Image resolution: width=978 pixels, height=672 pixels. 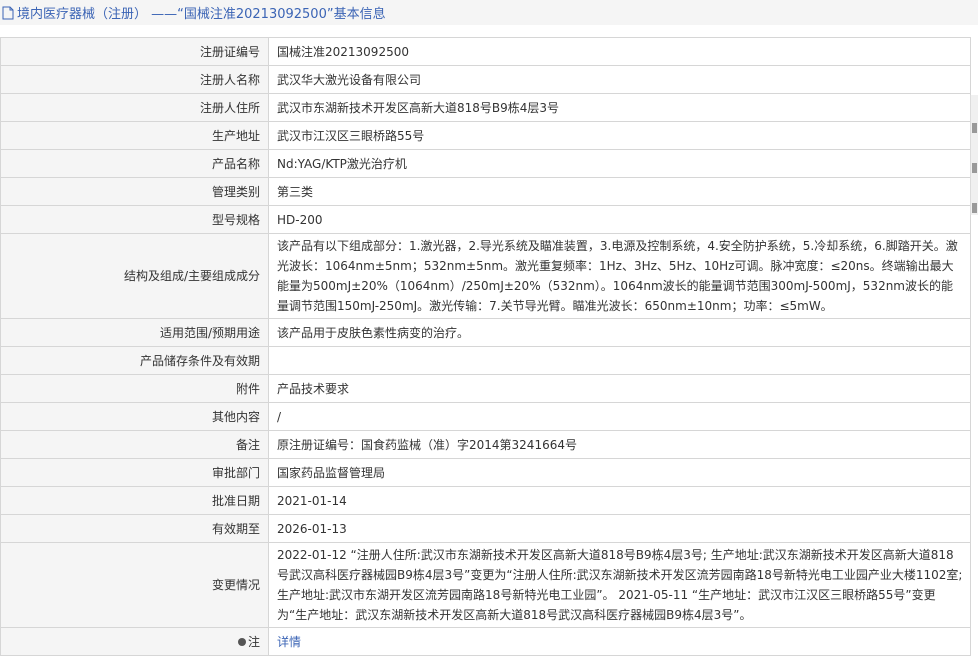 I want to click on row-remarks: 备注 原注册证编号：国食药监械（准）字2014第3241664号, so click(x=485, y=444).